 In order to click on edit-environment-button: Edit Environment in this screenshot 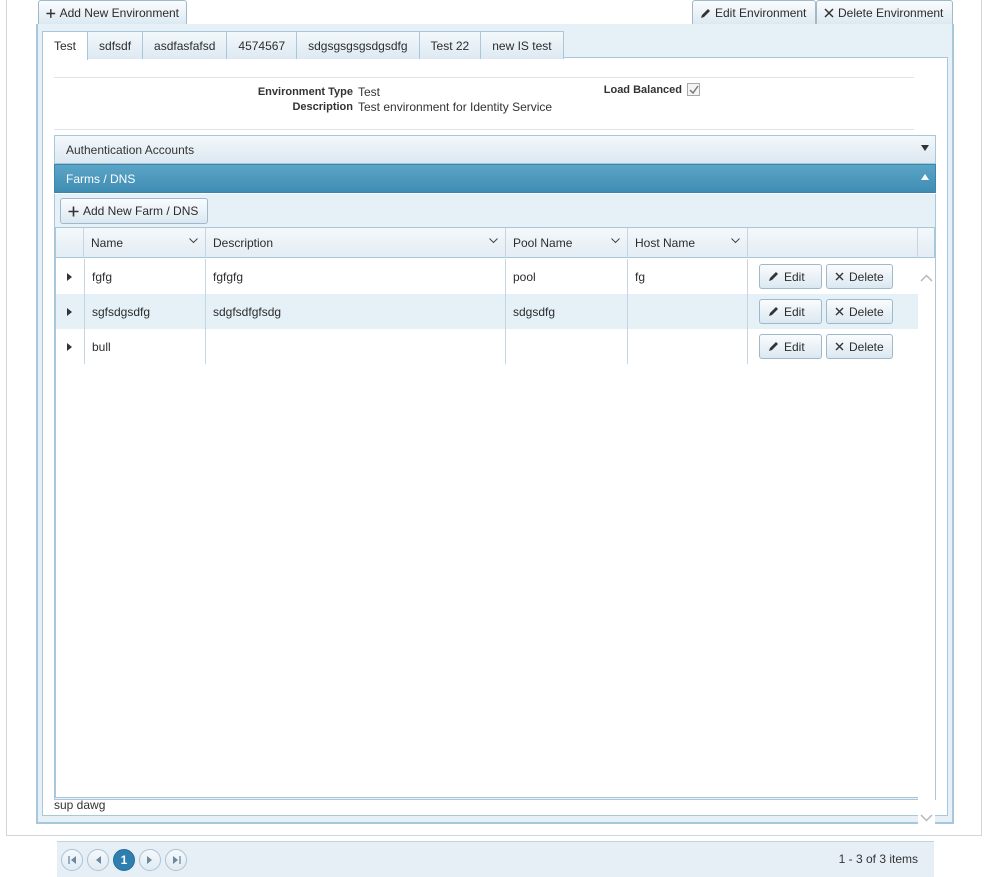, I will do `click(754, 13)`.